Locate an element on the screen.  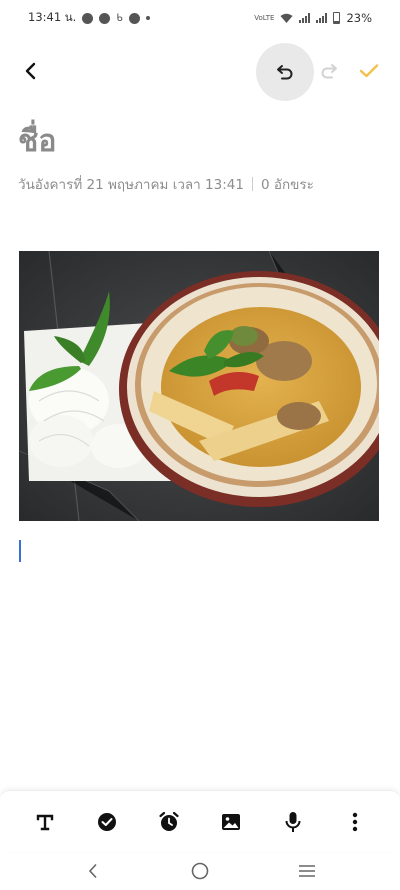
insert-image-button is located at coordinates (231, 822).